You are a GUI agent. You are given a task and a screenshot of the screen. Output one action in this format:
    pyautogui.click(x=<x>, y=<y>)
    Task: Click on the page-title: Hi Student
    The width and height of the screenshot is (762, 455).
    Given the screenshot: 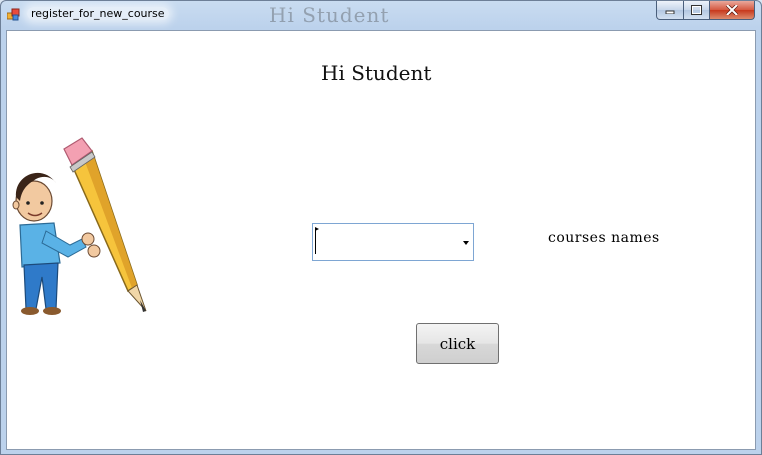 What is the action you would take?
    pyautogui.click(x=376, y=73)
    